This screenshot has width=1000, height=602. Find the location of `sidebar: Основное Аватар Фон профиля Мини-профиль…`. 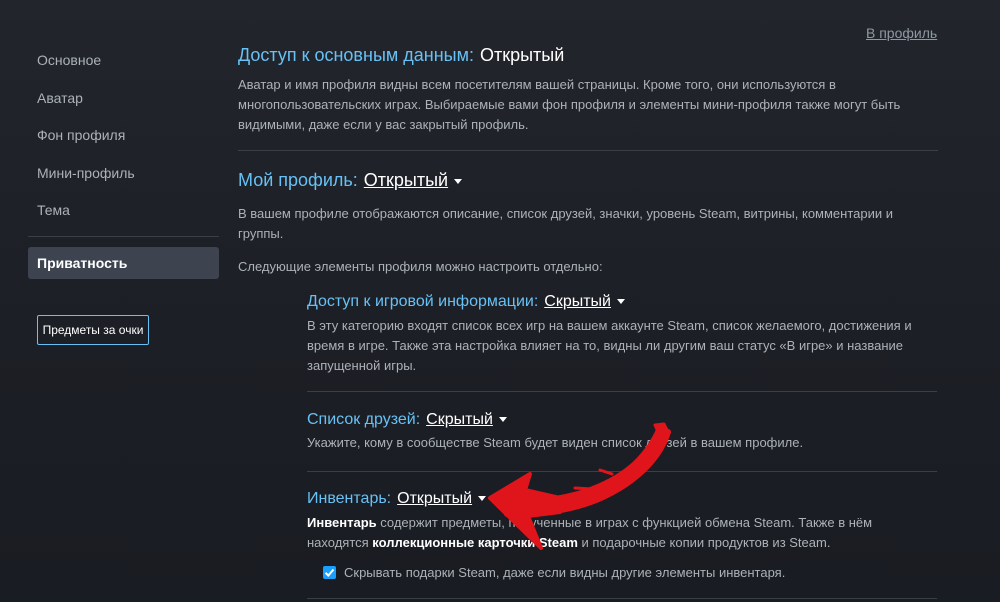

sidebar: Основное Аватар Фон профиля Мини-профиль… is located at coordinates (123, 160).